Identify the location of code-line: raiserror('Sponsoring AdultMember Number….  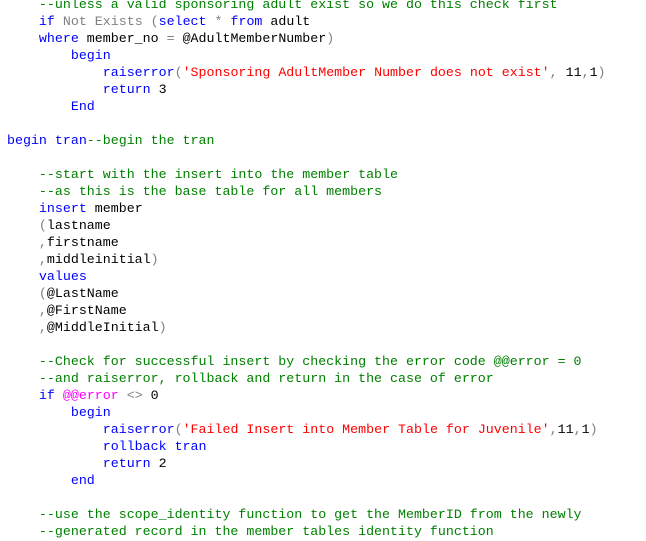
(306, 72).